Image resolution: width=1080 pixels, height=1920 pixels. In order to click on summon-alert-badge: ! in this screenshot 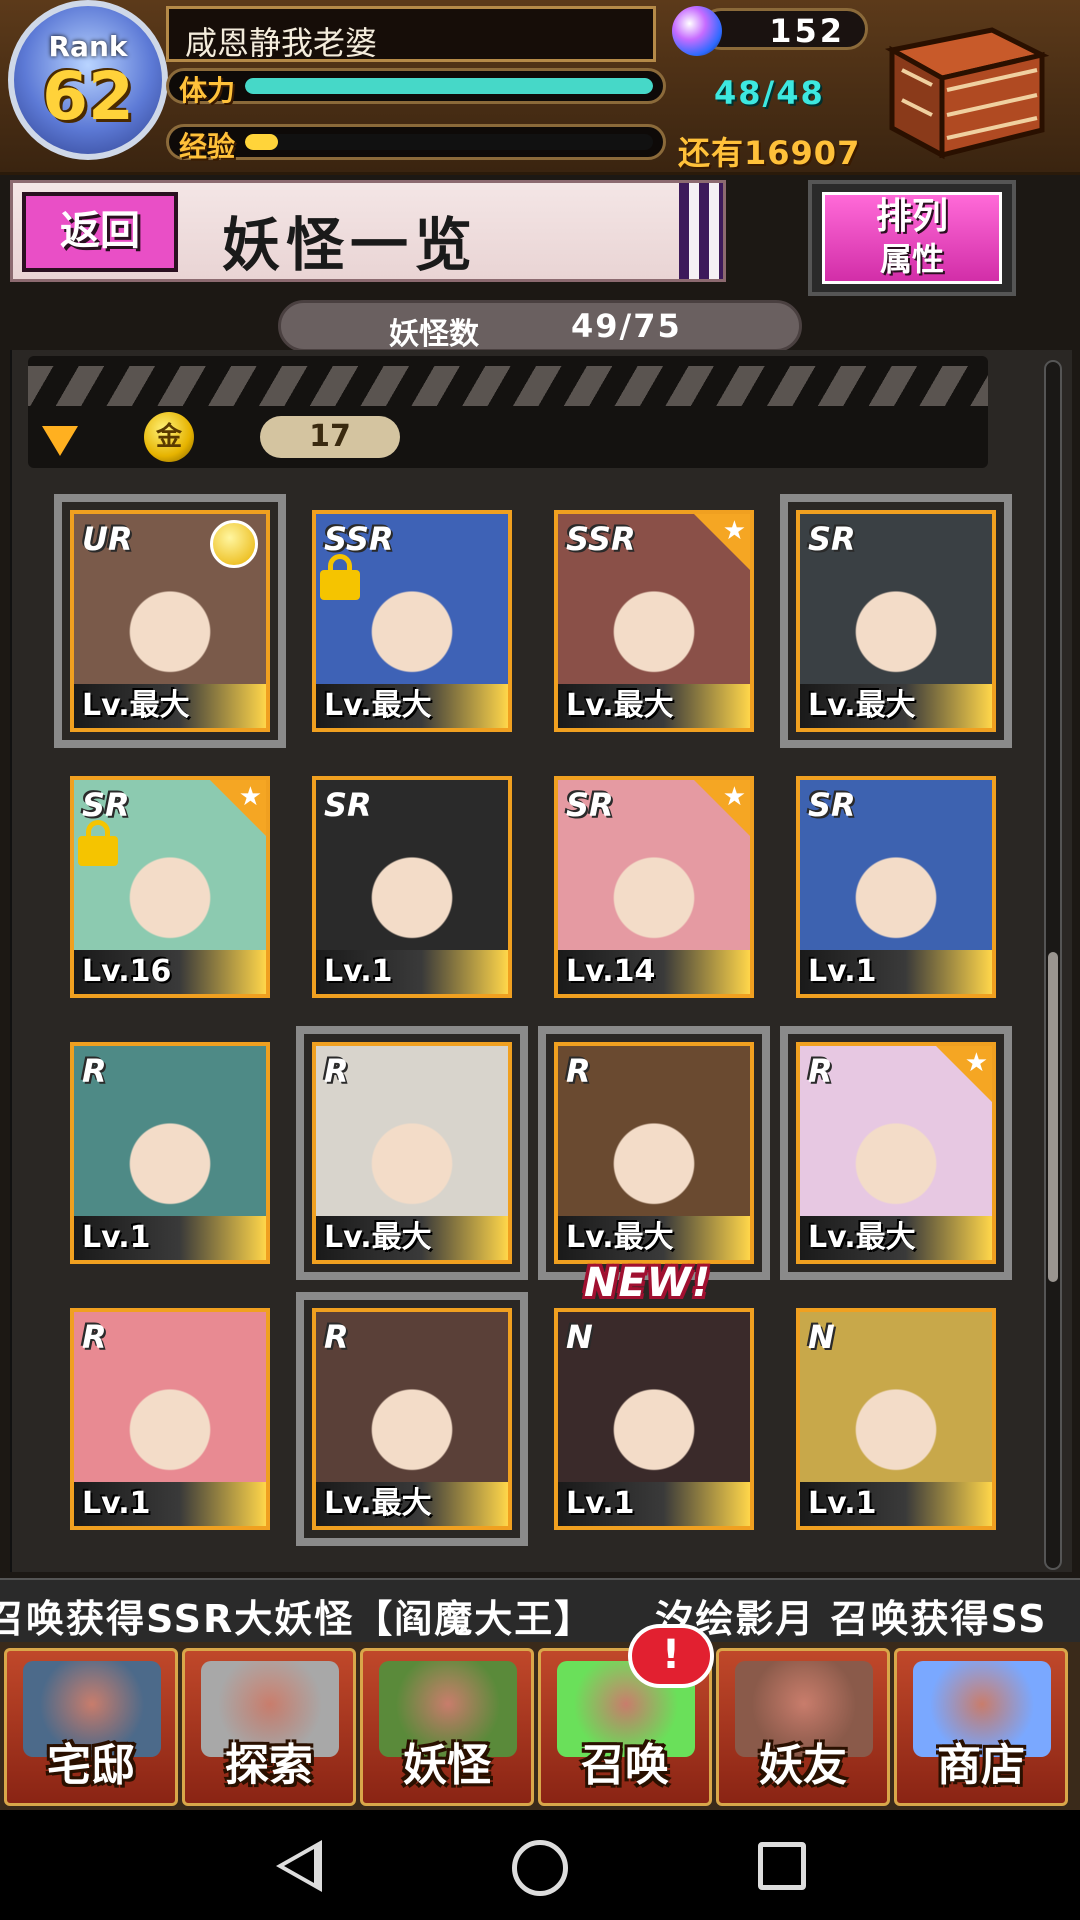, I will do `click(671, 1656)`.